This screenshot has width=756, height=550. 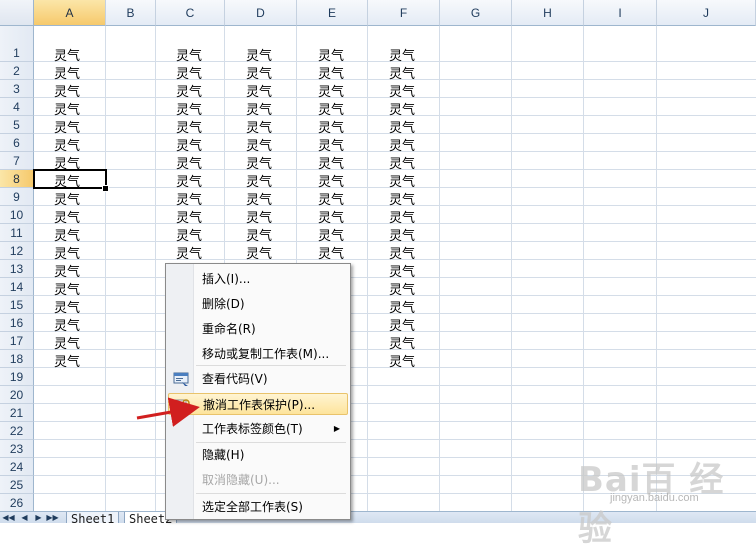 I want to click on cell-a9: 灵气, so click(x=67, y=198).